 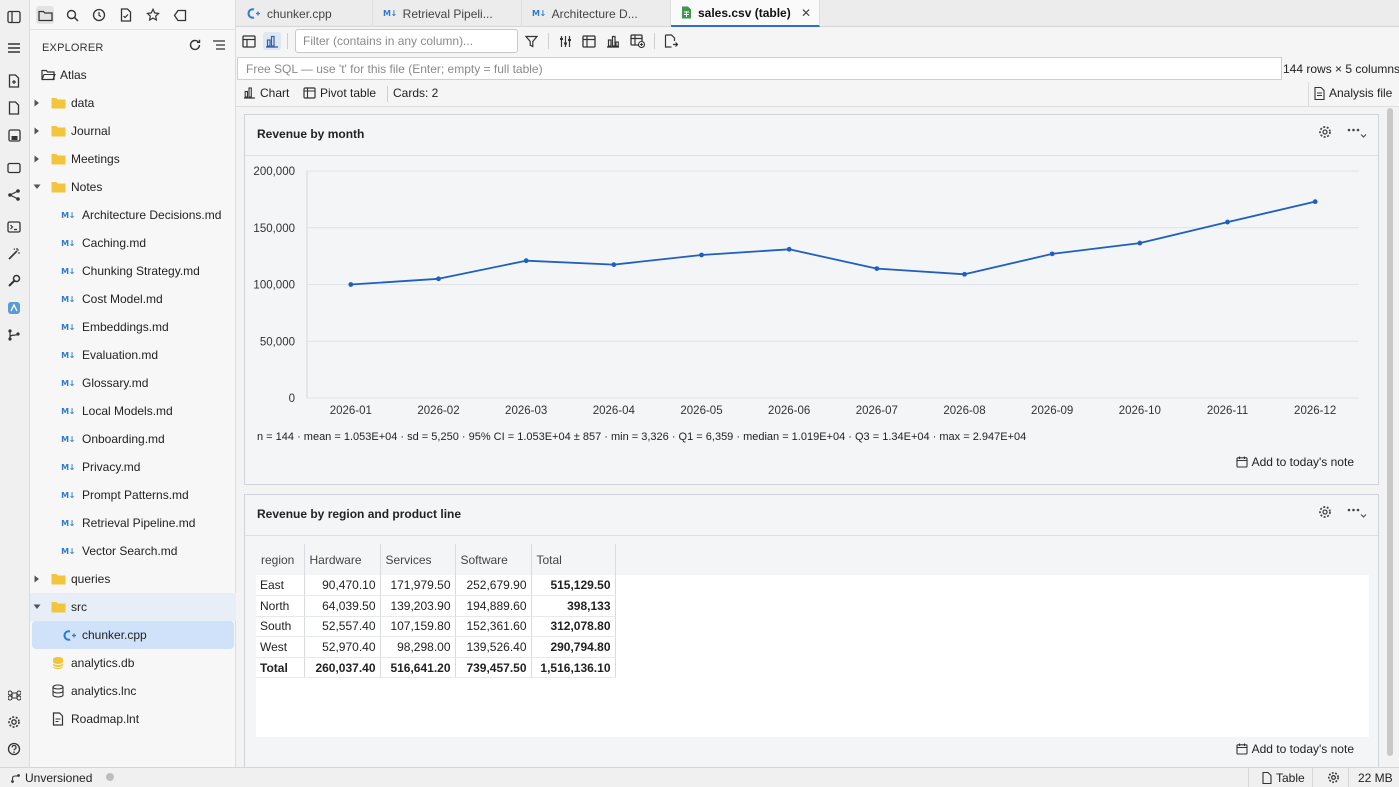 I want to click on tree-folder-data: data, so click(x=133, y=103).